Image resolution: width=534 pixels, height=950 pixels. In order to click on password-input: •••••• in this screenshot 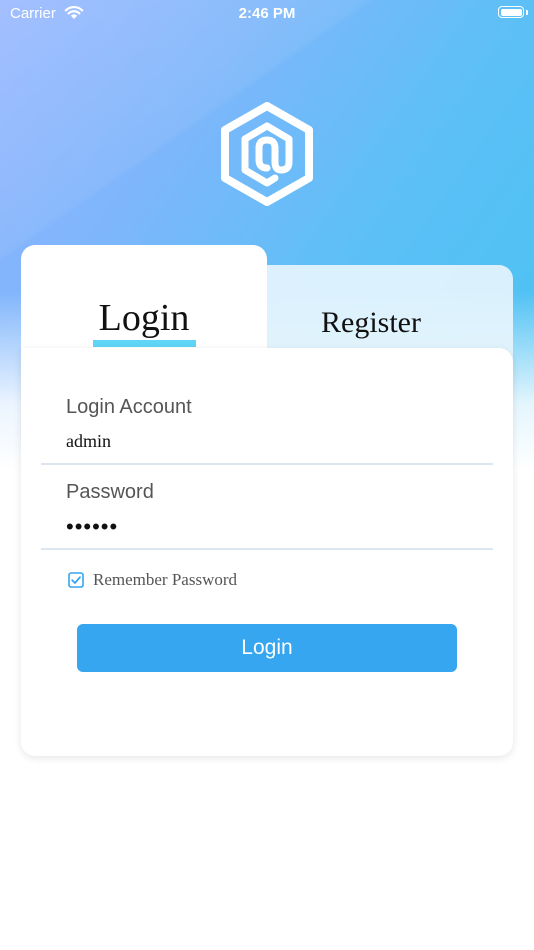, I will do `click(92, 527)`.